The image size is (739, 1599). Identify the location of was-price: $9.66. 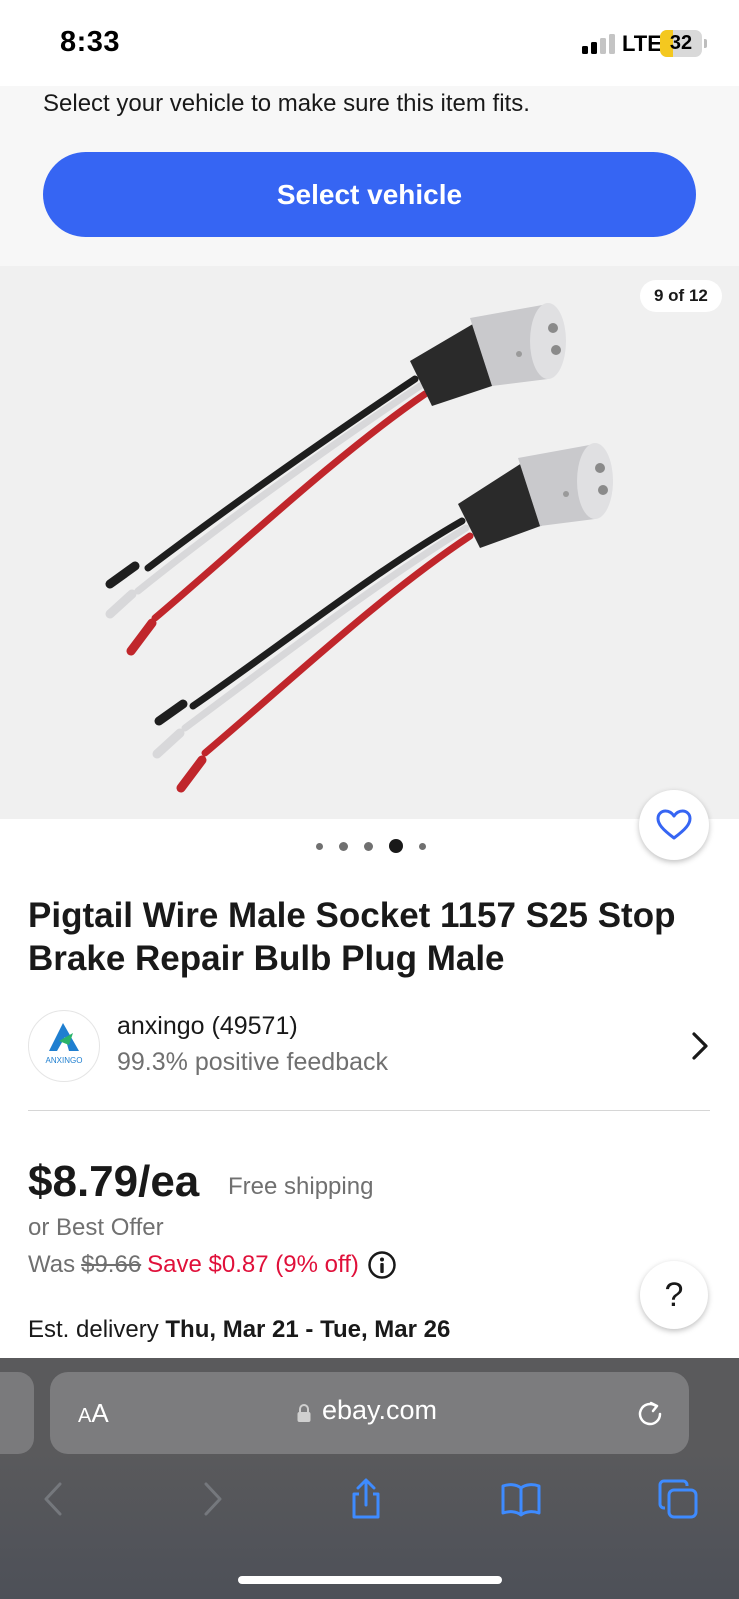
(111, 1264).